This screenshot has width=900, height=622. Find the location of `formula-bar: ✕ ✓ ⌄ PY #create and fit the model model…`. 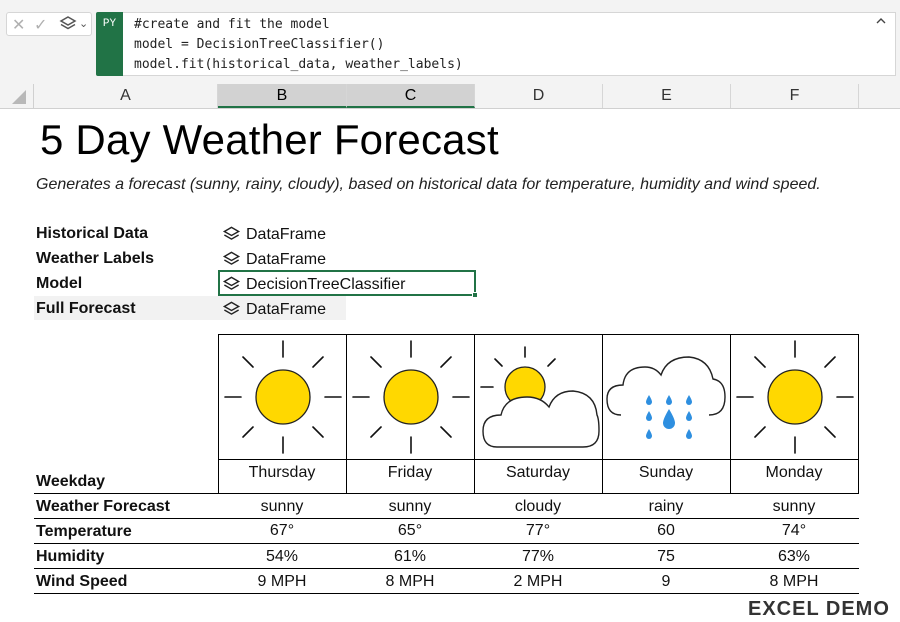

formula-bar: ✕ ✓ ⌄ PY #create and fit the model model… is located at coordinates (450, 42).